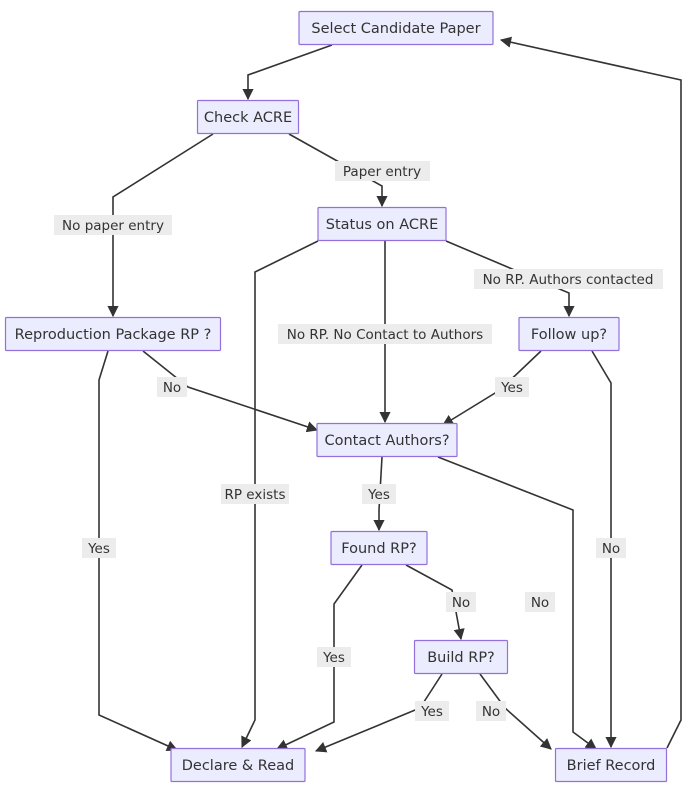  I want to click on edge-label-contact-yes: Yes, so click(379, 494).